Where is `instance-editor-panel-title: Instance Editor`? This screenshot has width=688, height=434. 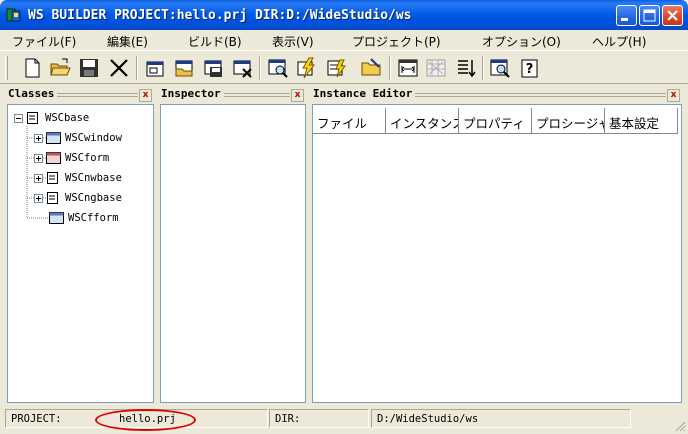 instance-editor-panel-title: Instance Editor is located at coordinates (364, 93).